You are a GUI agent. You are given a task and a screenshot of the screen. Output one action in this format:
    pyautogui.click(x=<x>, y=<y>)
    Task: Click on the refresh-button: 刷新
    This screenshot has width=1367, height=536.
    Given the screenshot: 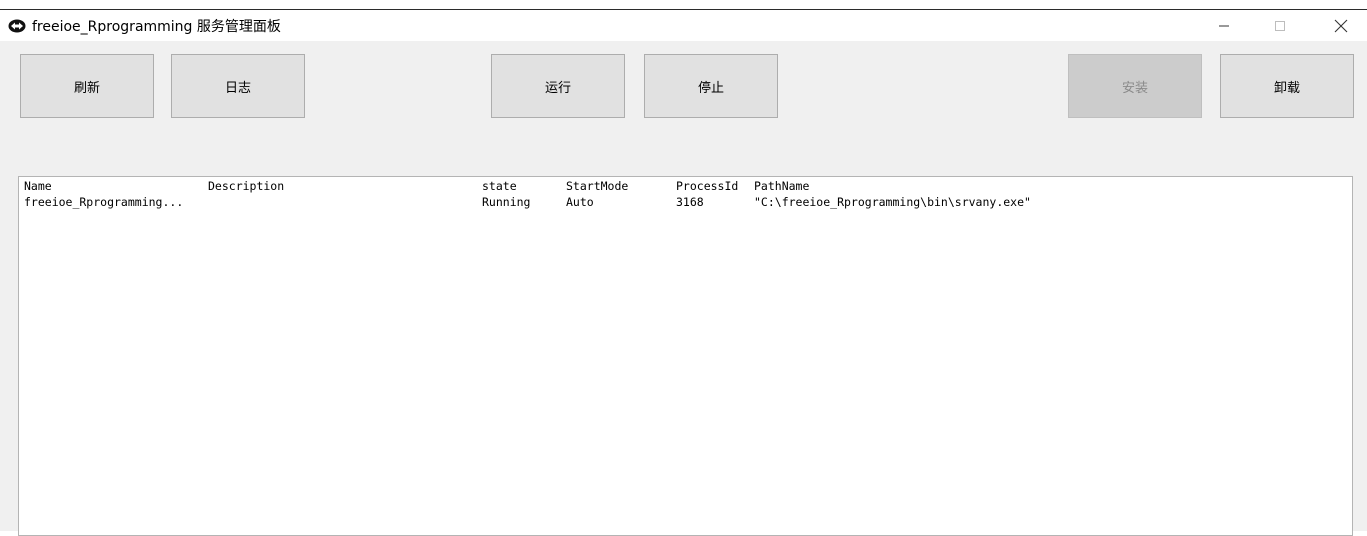 What is the action you would take?
    pyautogui.click(x=87, y=86)
    